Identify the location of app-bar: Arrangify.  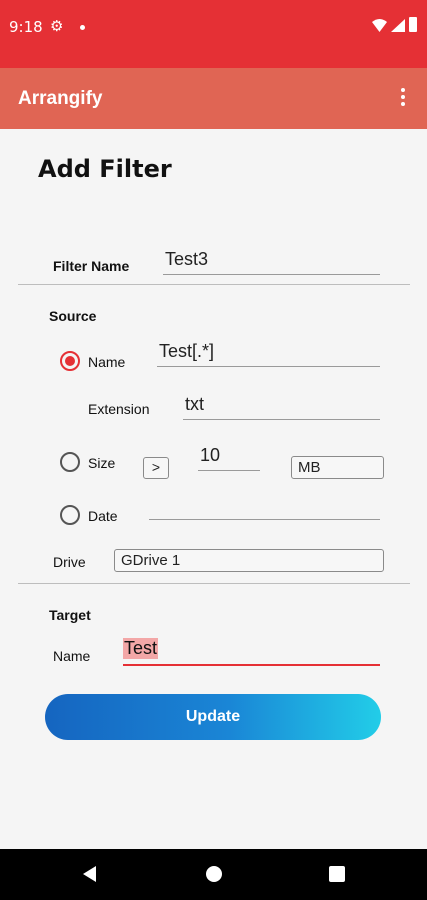
(213, 98).